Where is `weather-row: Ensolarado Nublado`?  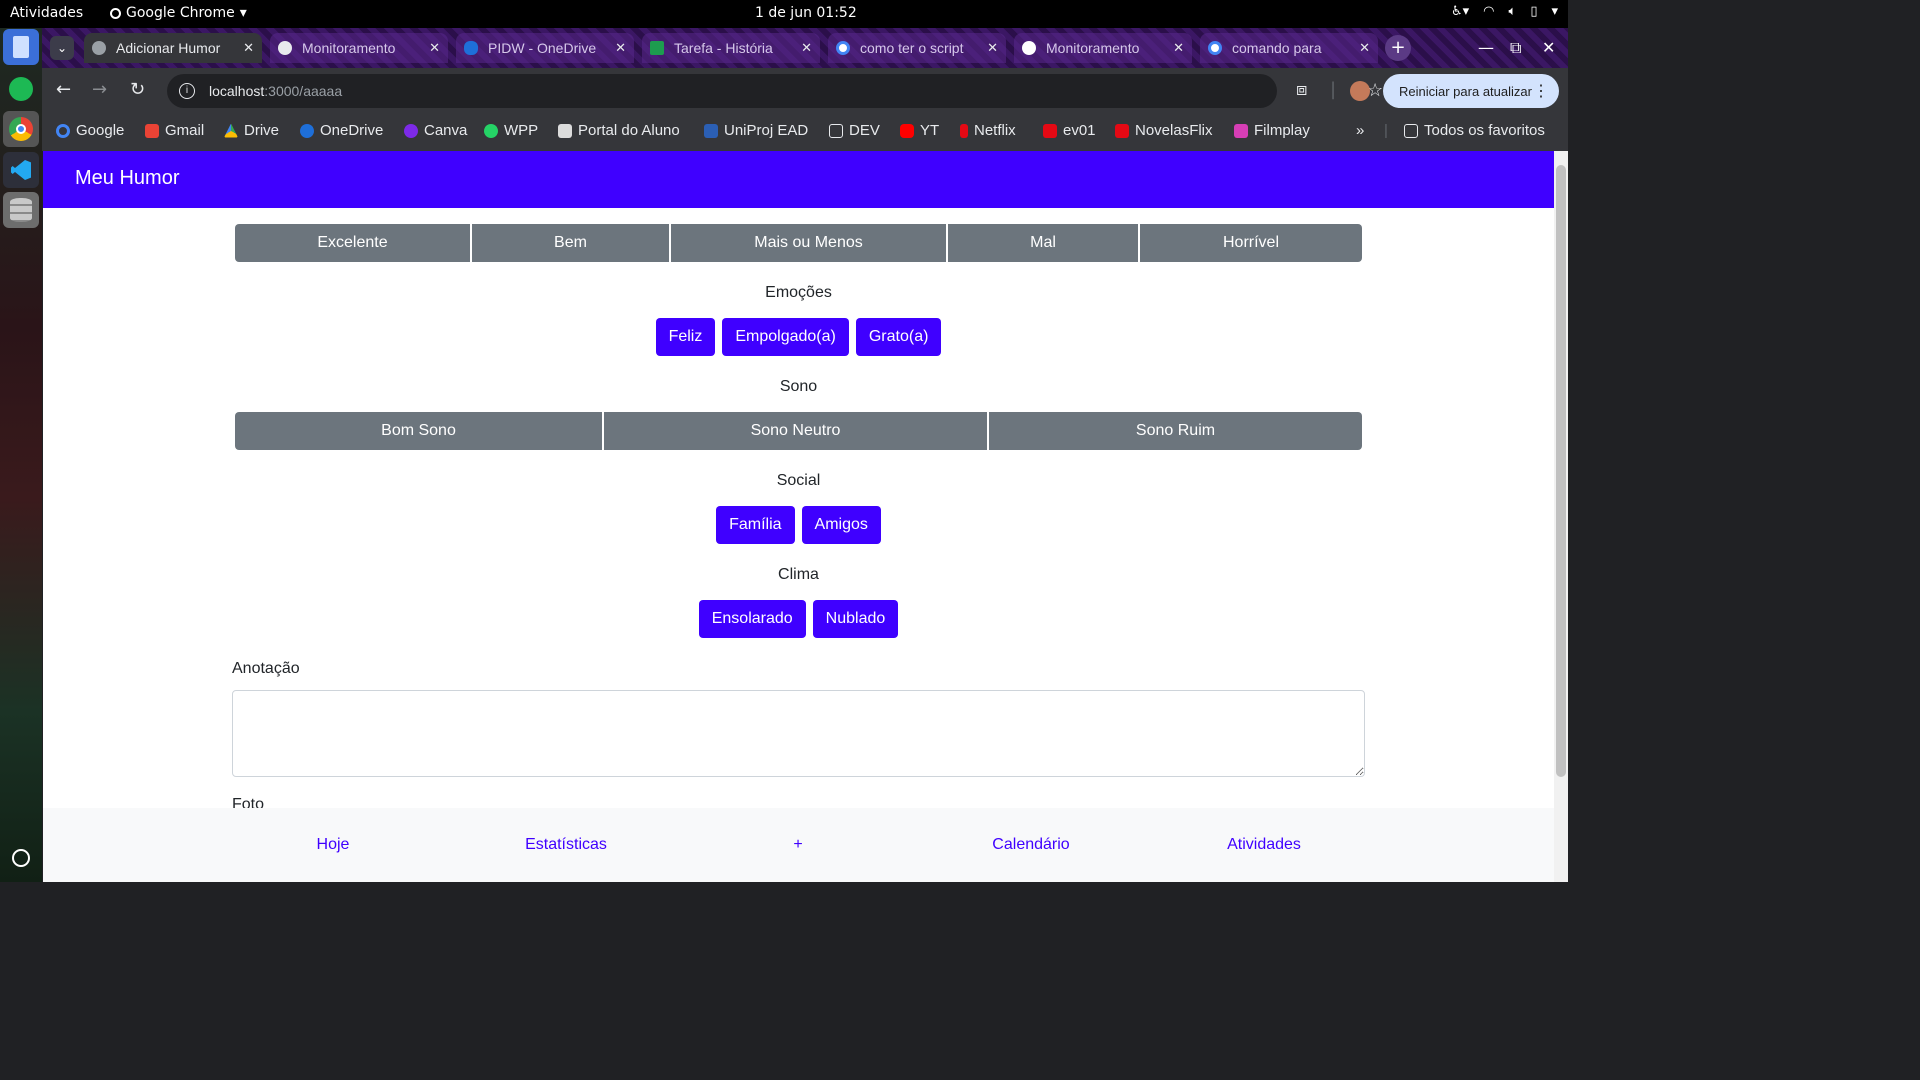
weather-row: Ensolarado Nublado is located at coordinates (798, 619).